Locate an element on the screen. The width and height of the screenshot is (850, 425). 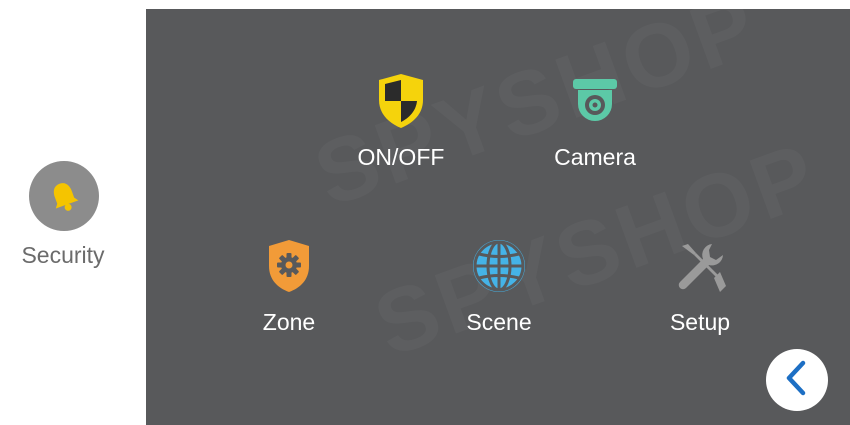
sidebar-item-security: Security is located at coordinates (63, 218).